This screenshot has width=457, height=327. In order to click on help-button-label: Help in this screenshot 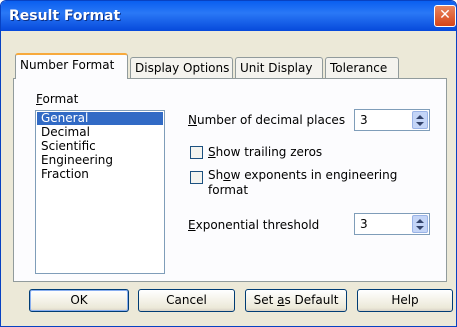, I will do `click(405, 300)`.